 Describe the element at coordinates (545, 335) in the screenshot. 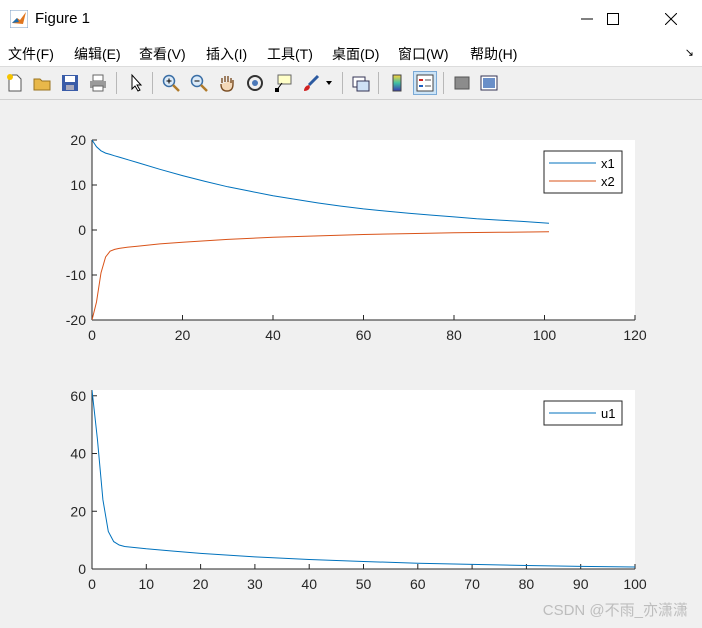

I see `top-x-tick-label: 100` at that location.